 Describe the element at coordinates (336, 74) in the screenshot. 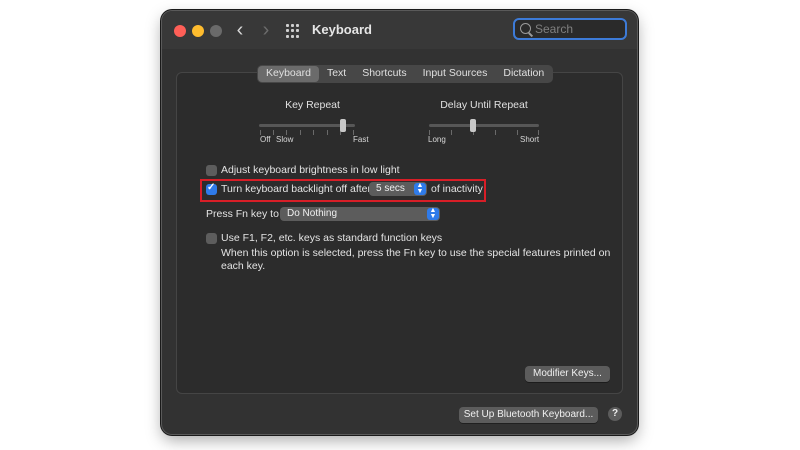

I see `tab-text: Text` at that location.